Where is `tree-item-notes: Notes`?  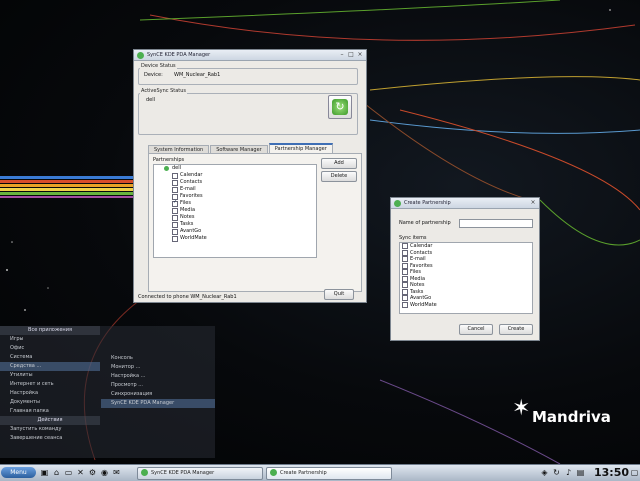 tree-item-notes: Notes is located at coordinates (235, 217).